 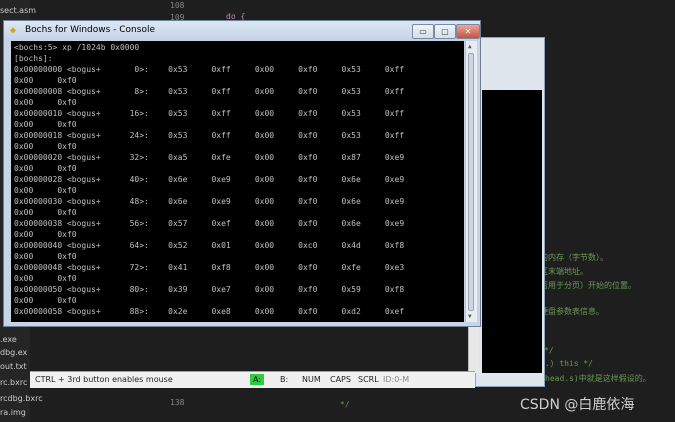 What do you see at coordinates (340, 379) in the screenshot?
I see `caps-lock-indicator: CAPS` at bounding box center [340, 379].